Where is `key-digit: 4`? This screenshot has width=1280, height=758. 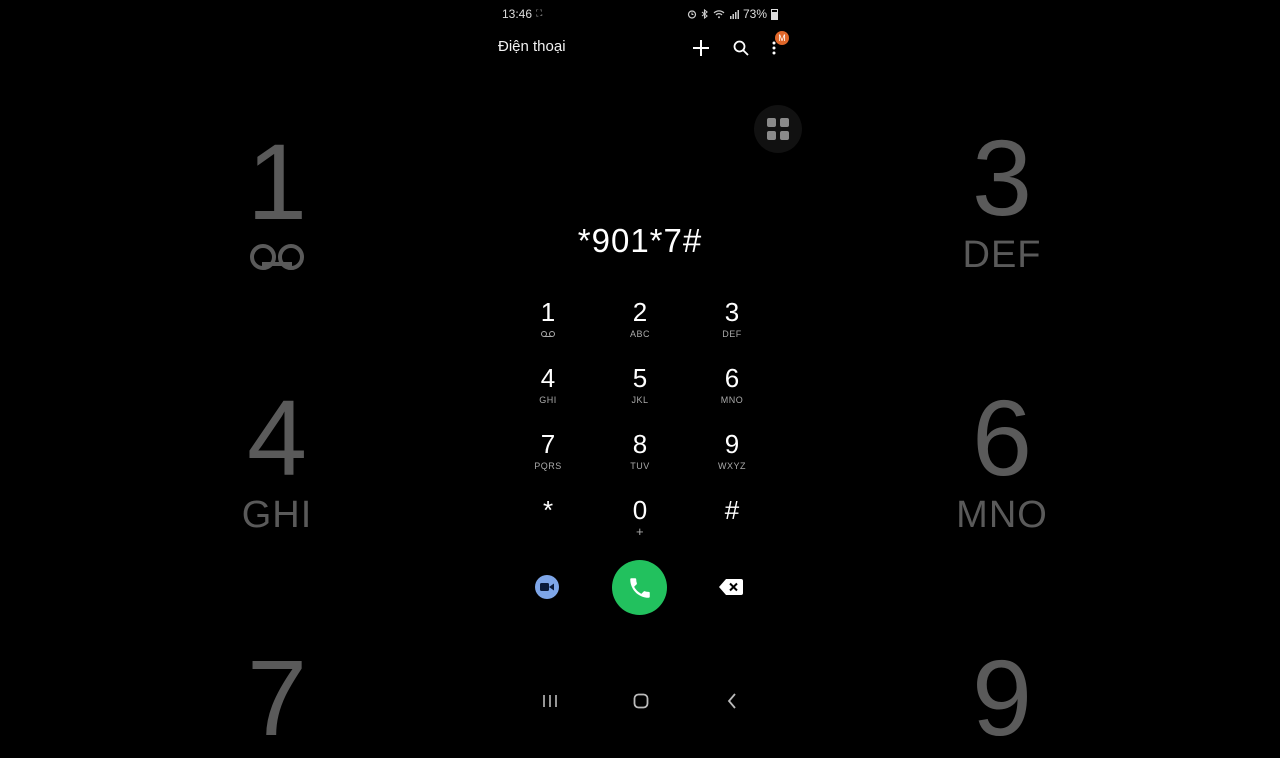
key-digit: 4 is located at coordinates (548, 378).